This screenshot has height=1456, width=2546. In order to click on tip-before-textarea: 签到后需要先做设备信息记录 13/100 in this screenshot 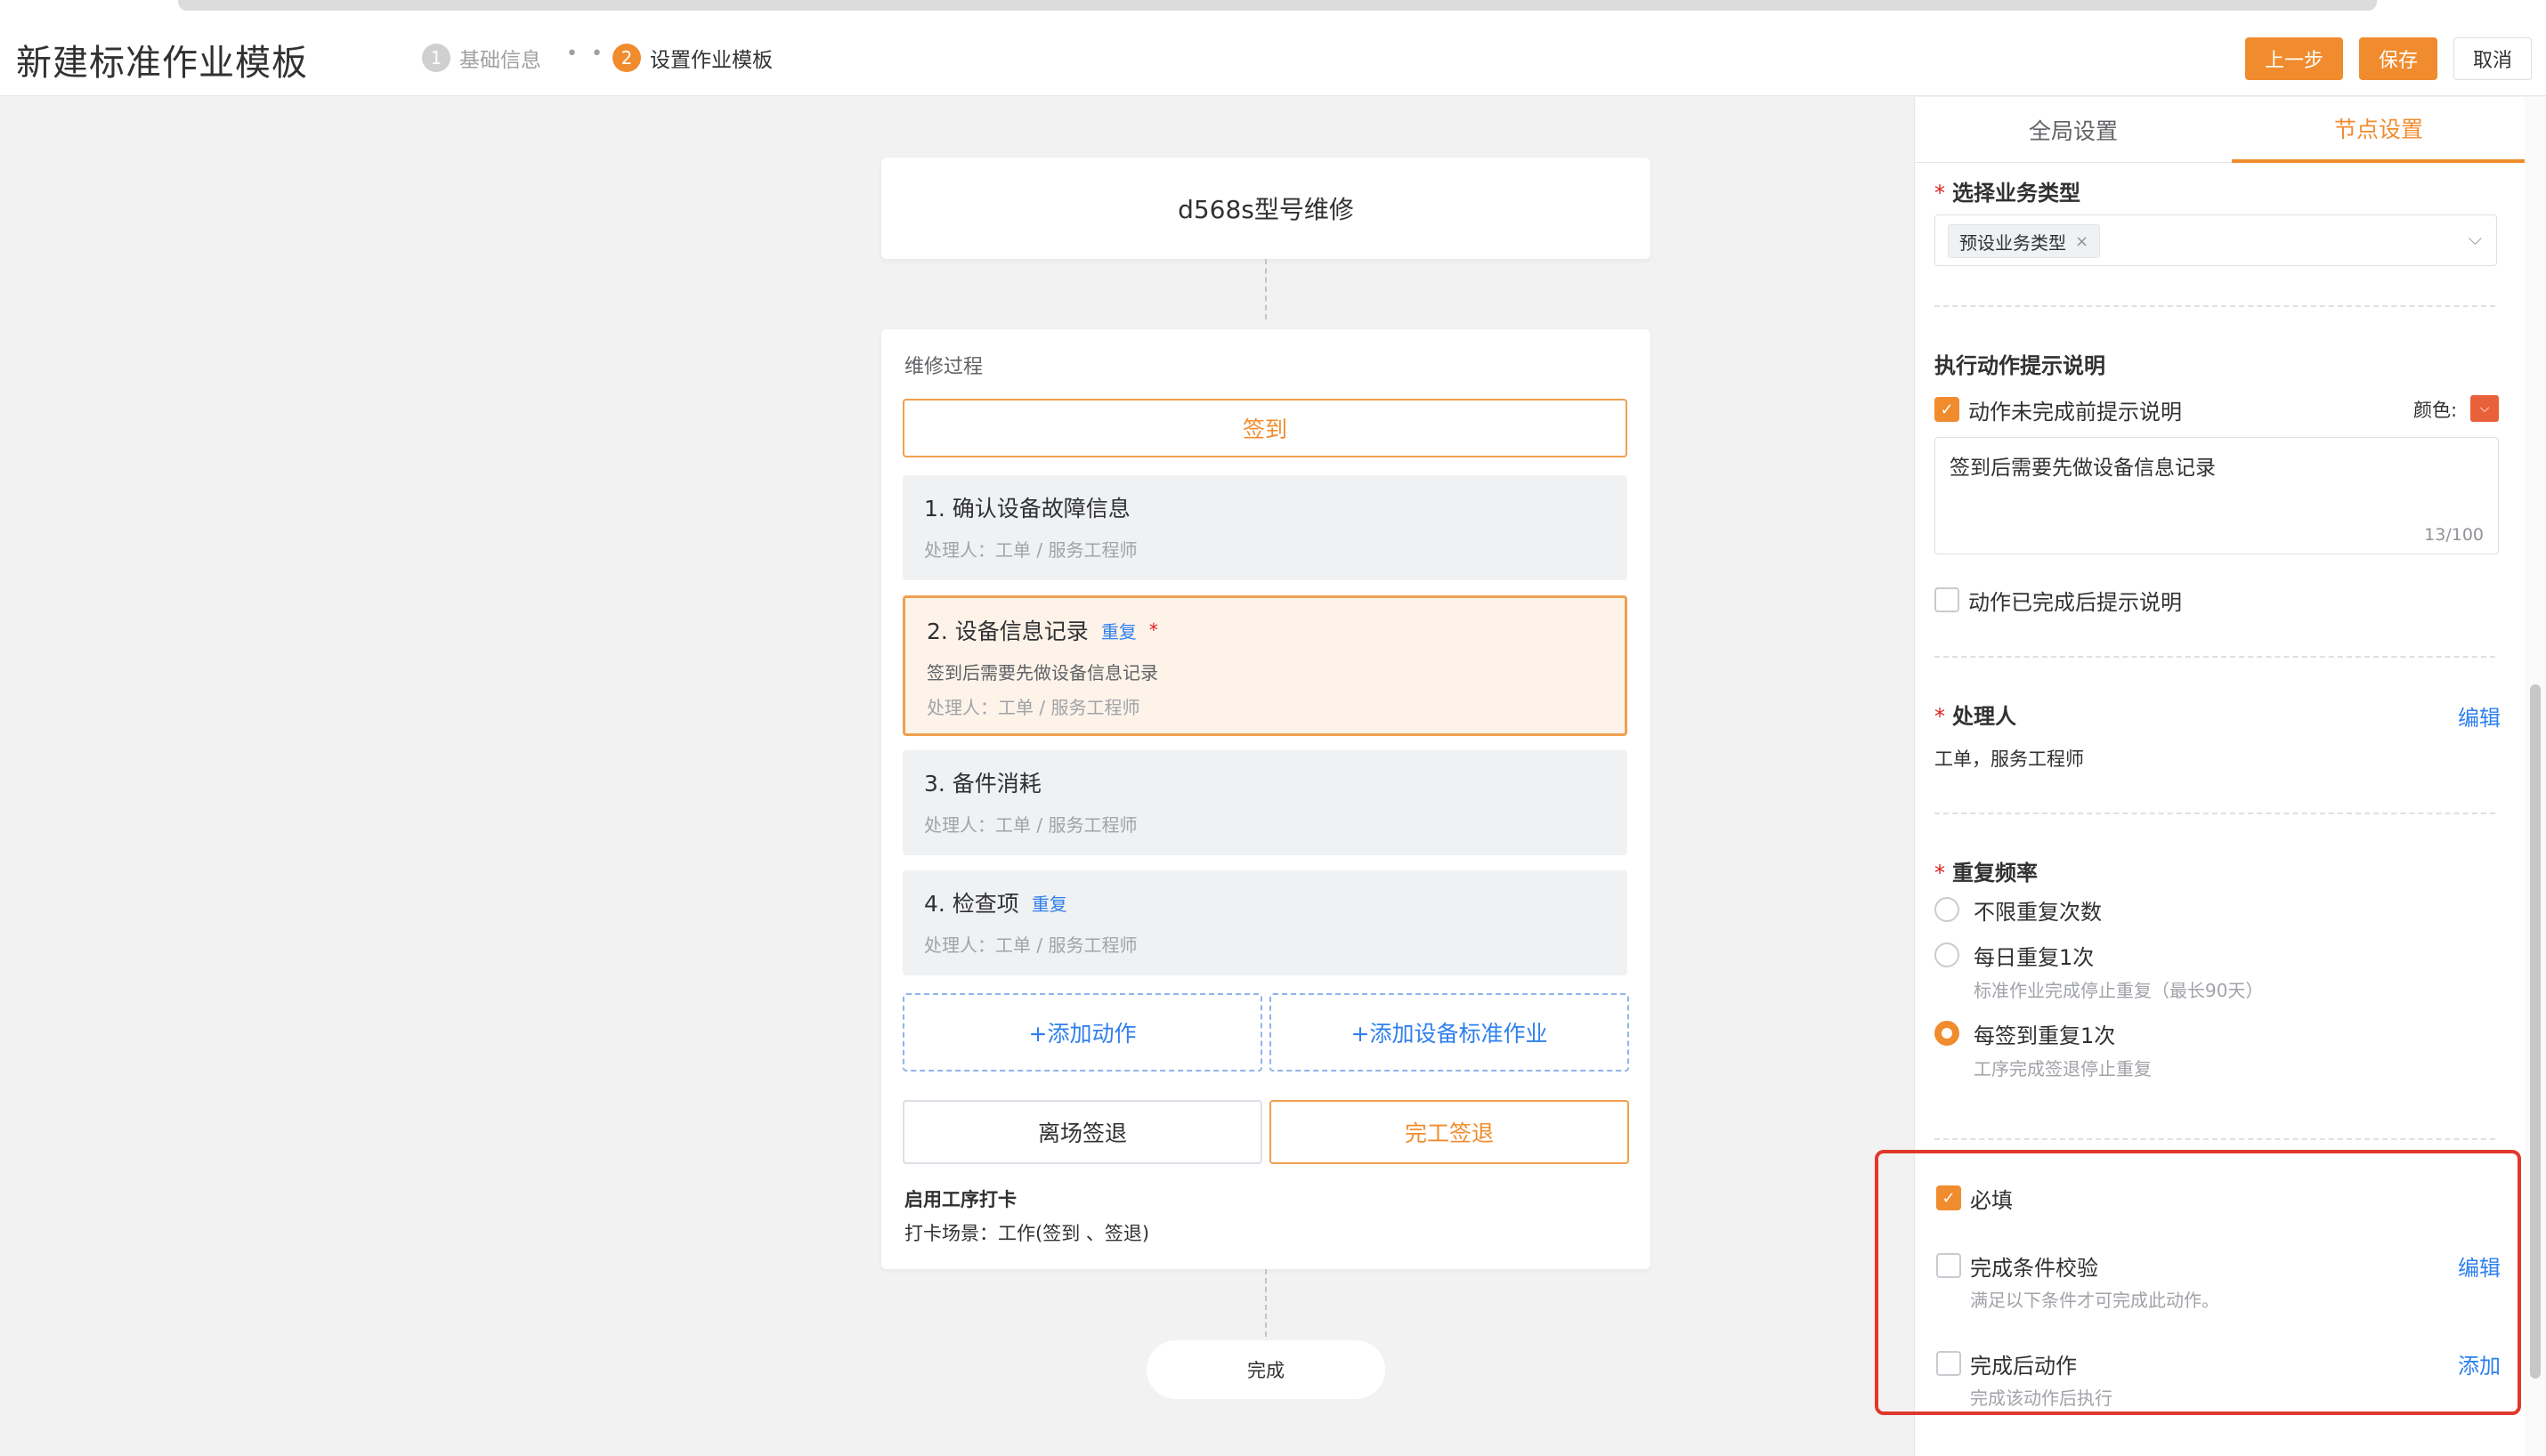, I will do `click(2216, 495)`.